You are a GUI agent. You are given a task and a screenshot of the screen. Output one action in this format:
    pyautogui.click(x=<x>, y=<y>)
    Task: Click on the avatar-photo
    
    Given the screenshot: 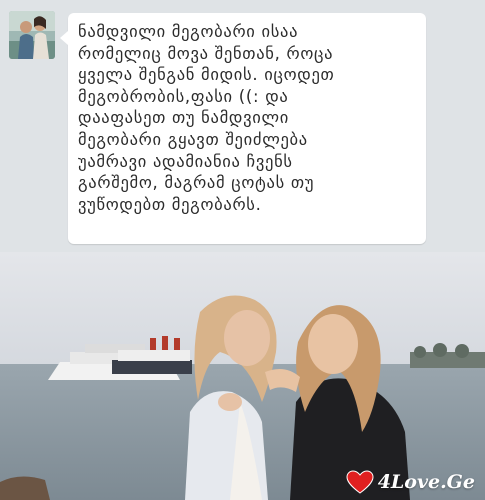 What is the action you would take?
    pyautogui.click(x=32, y=35)
    